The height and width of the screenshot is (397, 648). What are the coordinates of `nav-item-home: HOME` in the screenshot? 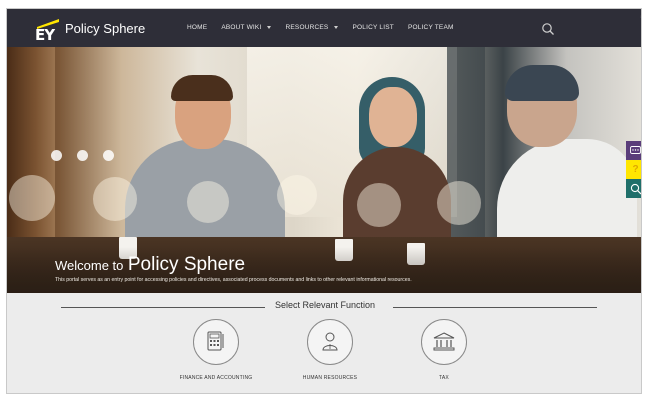 It's located at (197, 27).